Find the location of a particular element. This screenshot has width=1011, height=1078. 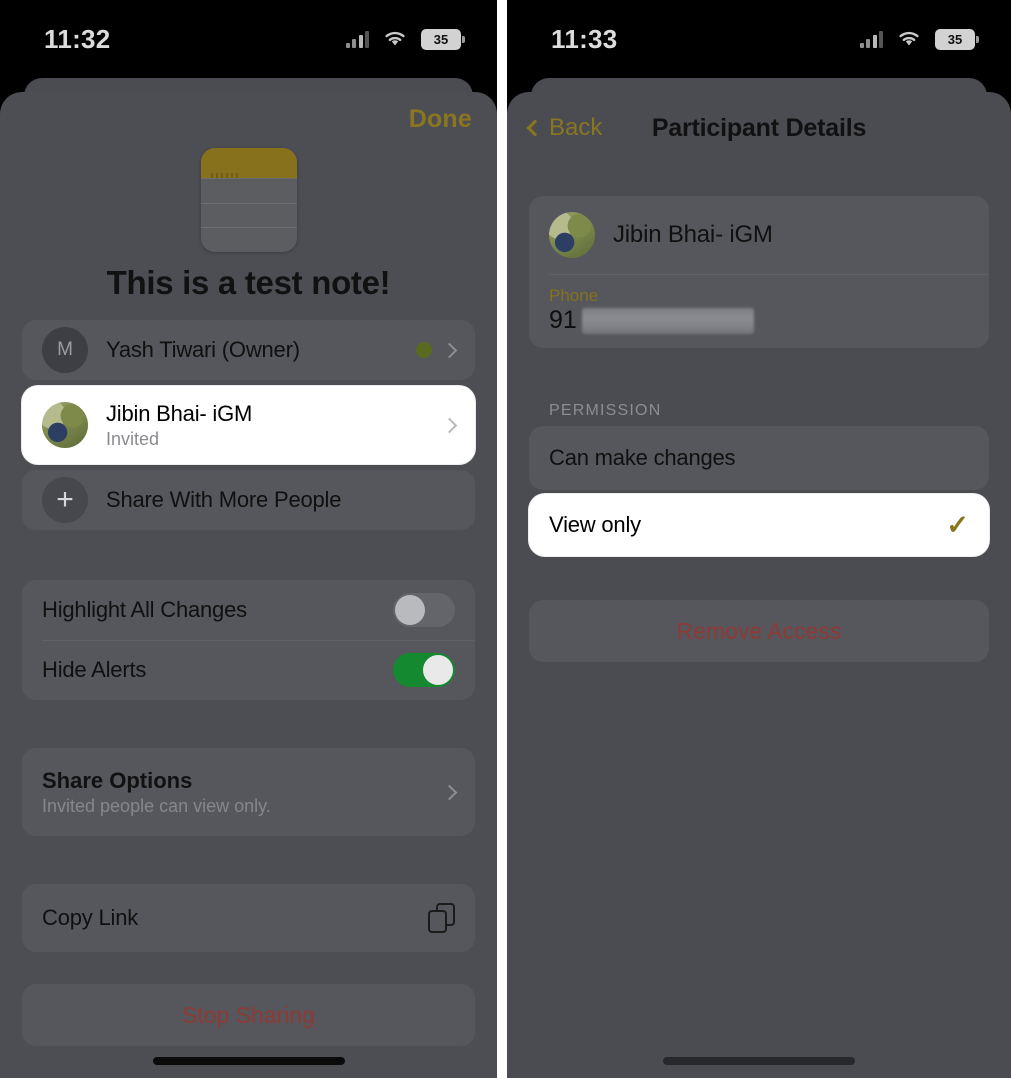

permission-card: Can make changes is located at coordinates (759, 458).